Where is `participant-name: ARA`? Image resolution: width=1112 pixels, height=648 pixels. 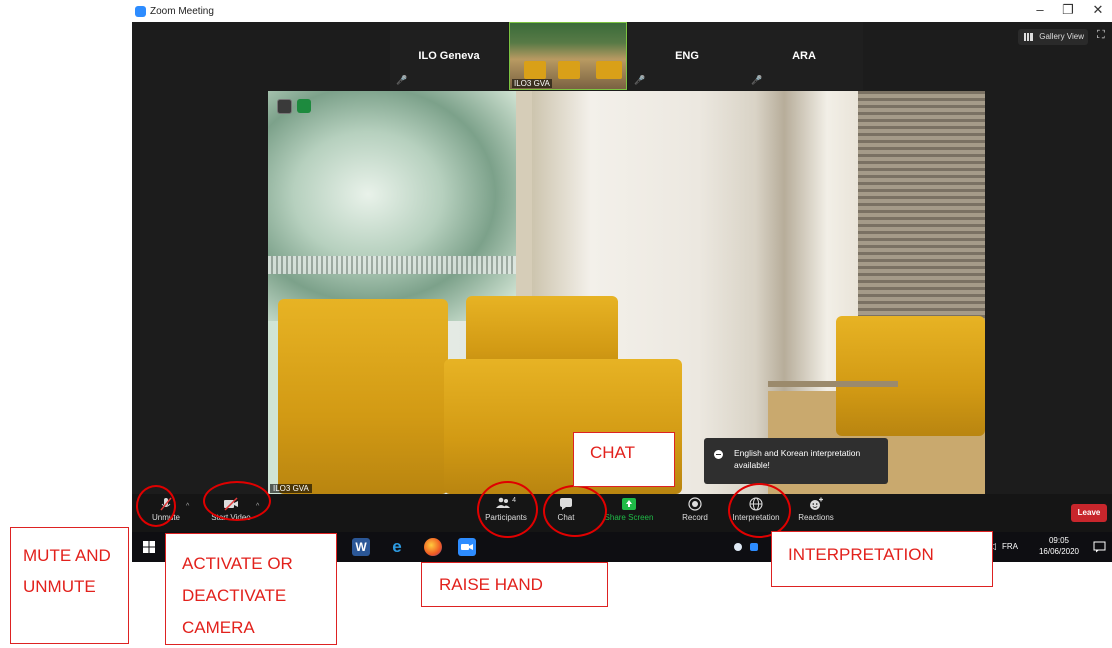
participant-name: ARA is located at coordinates (804, 56).